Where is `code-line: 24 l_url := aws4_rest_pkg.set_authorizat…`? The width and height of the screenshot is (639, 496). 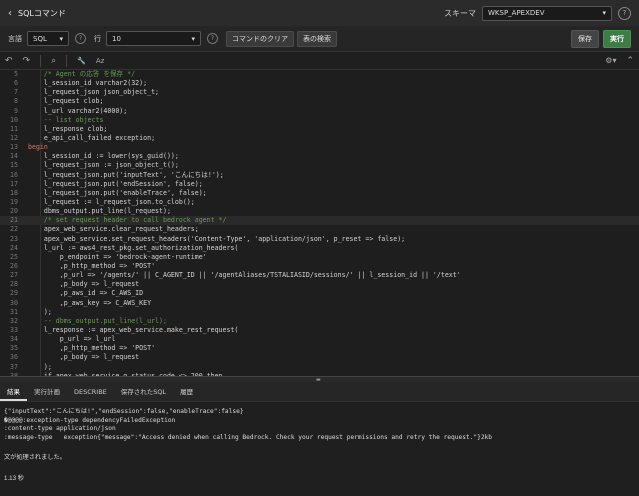 code-line: 24 l_url := aws4_rest_pkg.set_authorizat… is located at coordinates (319, 248).